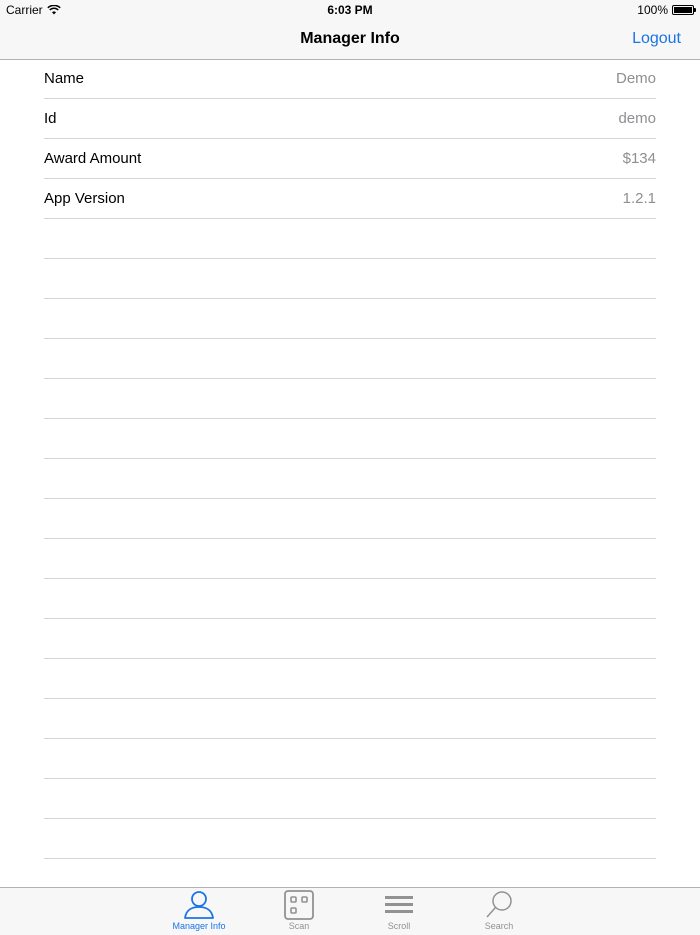 Image resolution: width=700 pixels, height=935 pixels. What do you see at coordinates (399, 926) in the screenshot?
I see `tab-label: Scroll` at bounding box center [399, 926].